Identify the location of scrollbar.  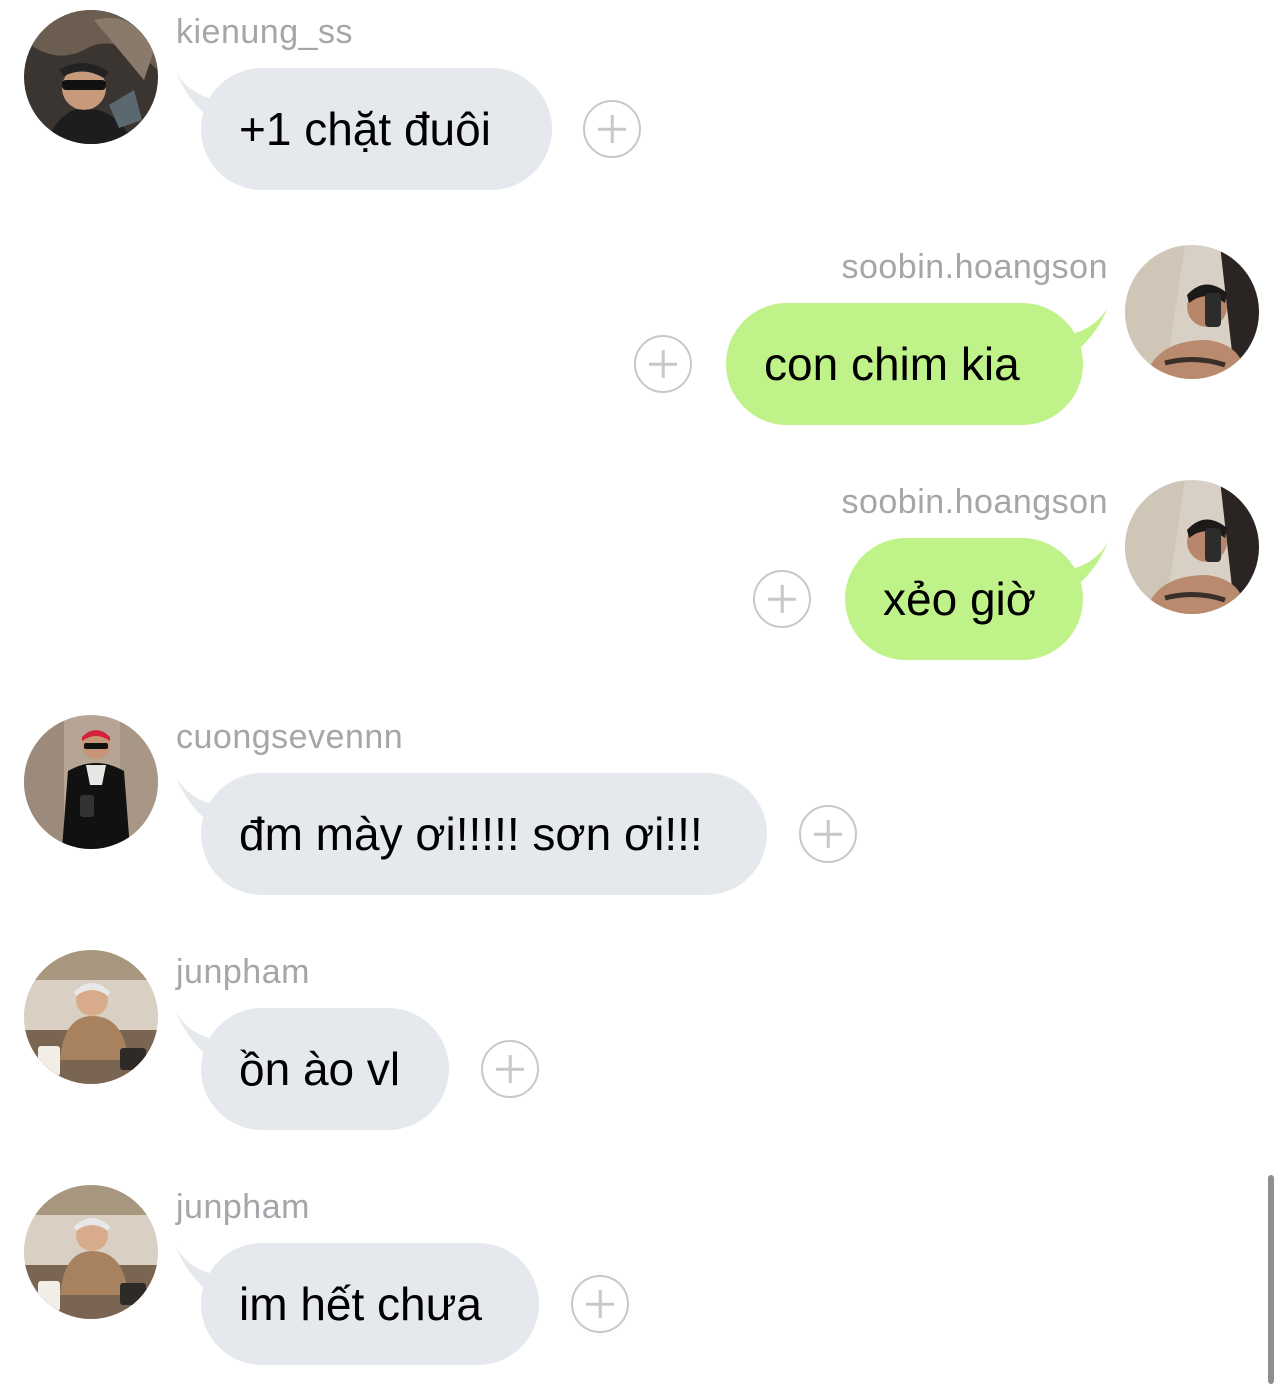
(1271, 1279).